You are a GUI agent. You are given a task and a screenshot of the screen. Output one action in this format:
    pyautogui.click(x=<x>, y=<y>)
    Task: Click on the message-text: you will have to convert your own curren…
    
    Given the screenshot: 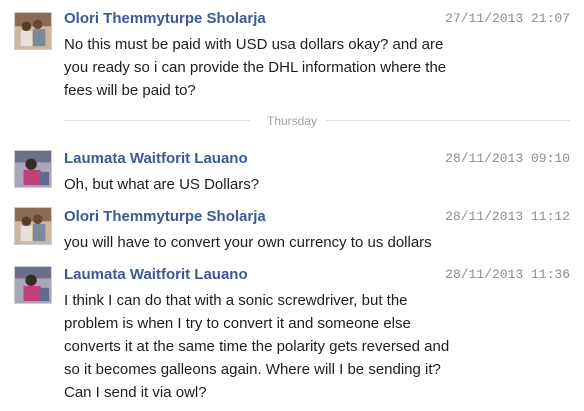 What is the action you would take?
    pyautogui.click(x=248, y=242)
    